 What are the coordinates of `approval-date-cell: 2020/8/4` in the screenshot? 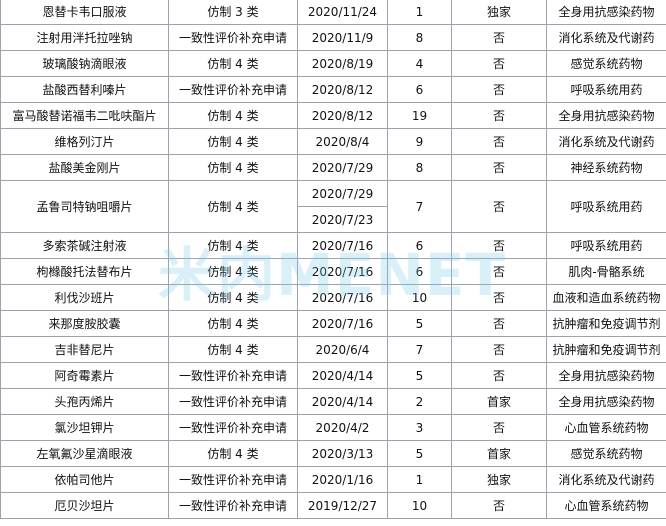 It's located at (342, 141).